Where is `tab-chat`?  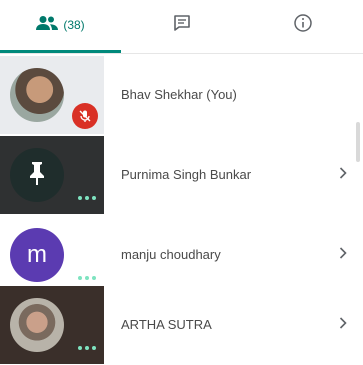
tab-chat is located at coordinates (181, 25).